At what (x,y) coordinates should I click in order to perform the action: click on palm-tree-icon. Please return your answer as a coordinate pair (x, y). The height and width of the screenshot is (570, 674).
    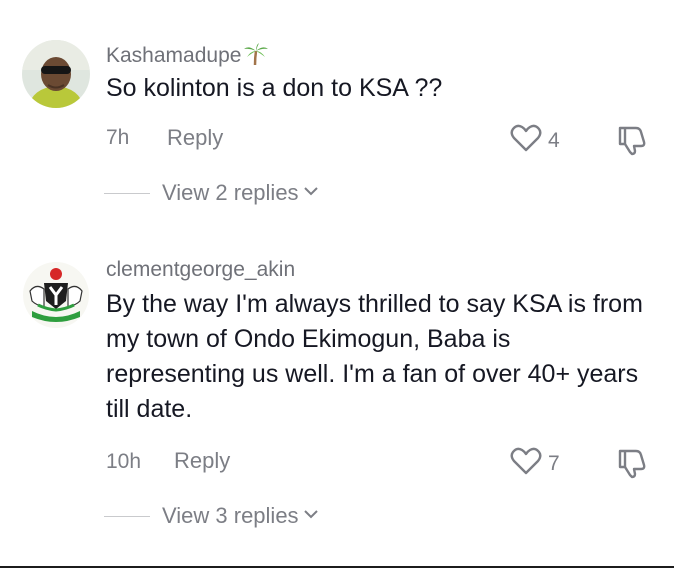
    Looking at the image, I should click on (256, 57).